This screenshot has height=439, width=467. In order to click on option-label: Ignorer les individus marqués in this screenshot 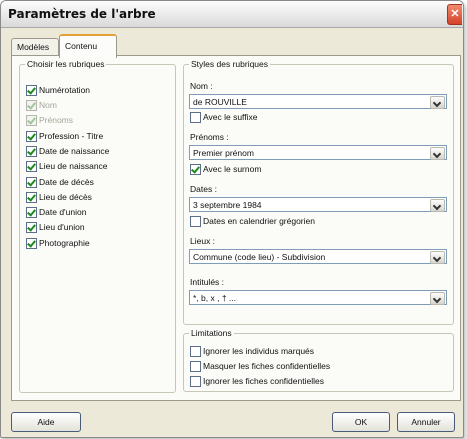, I will do `click(259, 351)`.